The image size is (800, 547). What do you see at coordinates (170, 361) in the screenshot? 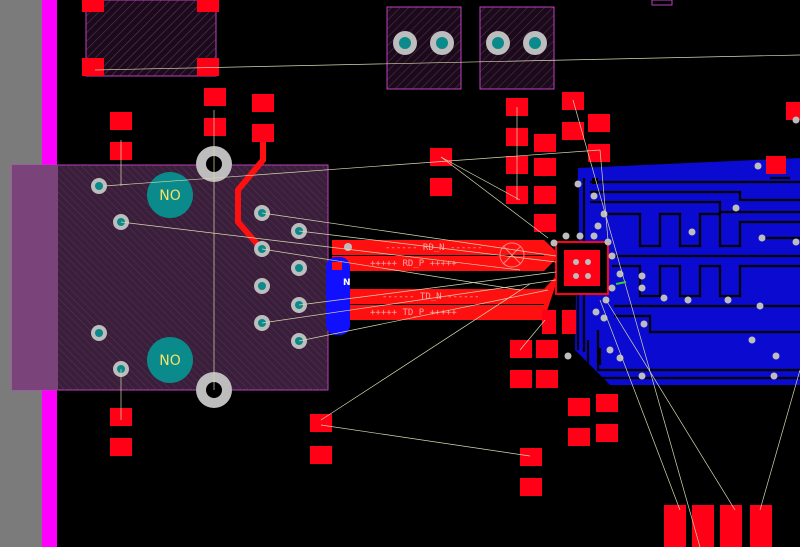
I see `mounting-hole-label-bottom: NO` at bounding box center [170, 361].